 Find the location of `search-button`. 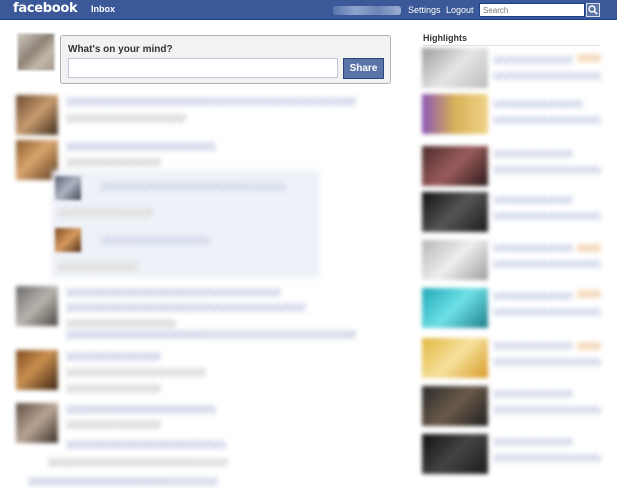

search-button is located at coordinates (593, 10).